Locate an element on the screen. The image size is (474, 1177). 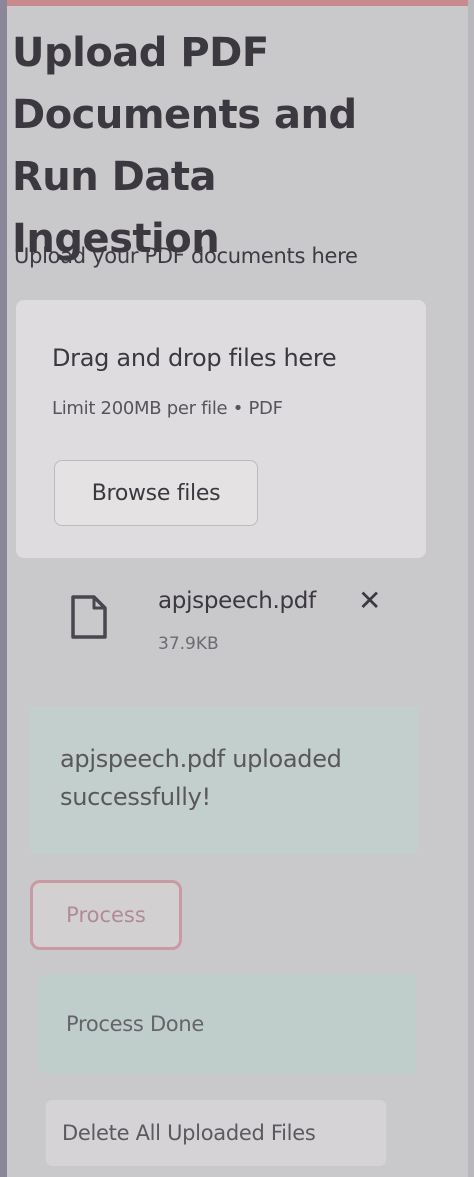
close-icon: ✕ is located at coordinates (369, 601).